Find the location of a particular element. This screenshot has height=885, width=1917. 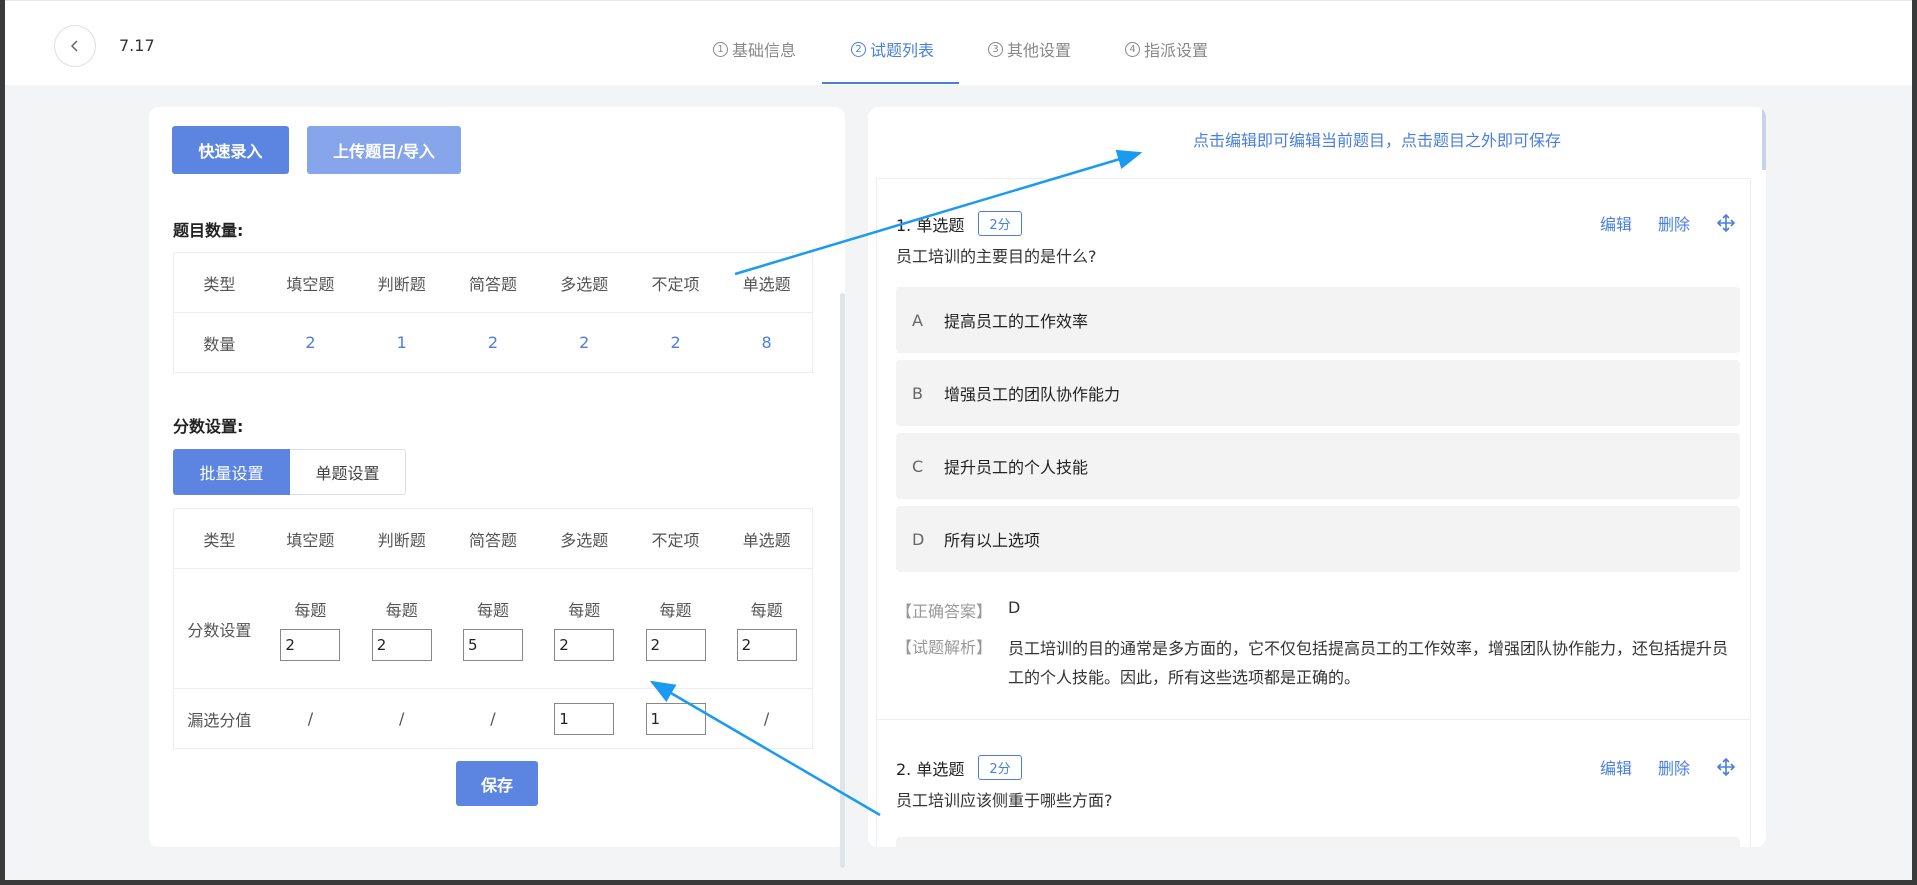

step-label: 指派设置 is located at coordinates (1176, 50).